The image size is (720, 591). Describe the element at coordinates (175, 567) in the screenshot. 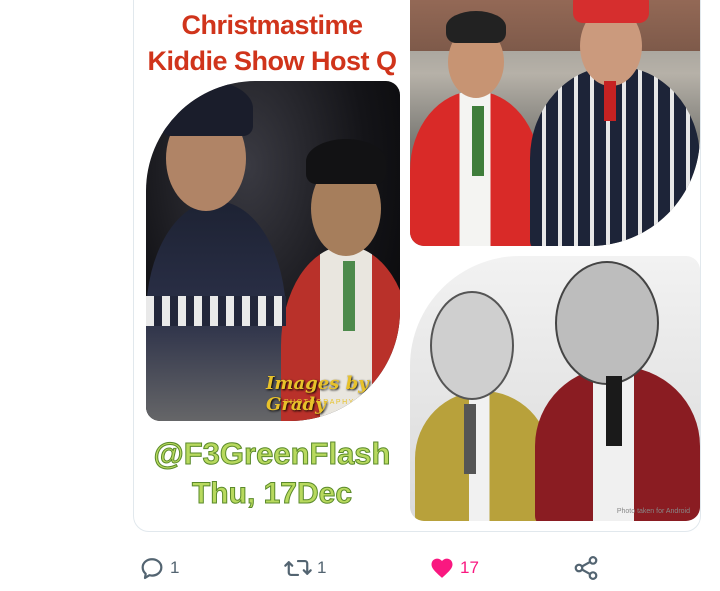

I see `reply-count: 1` at that location.